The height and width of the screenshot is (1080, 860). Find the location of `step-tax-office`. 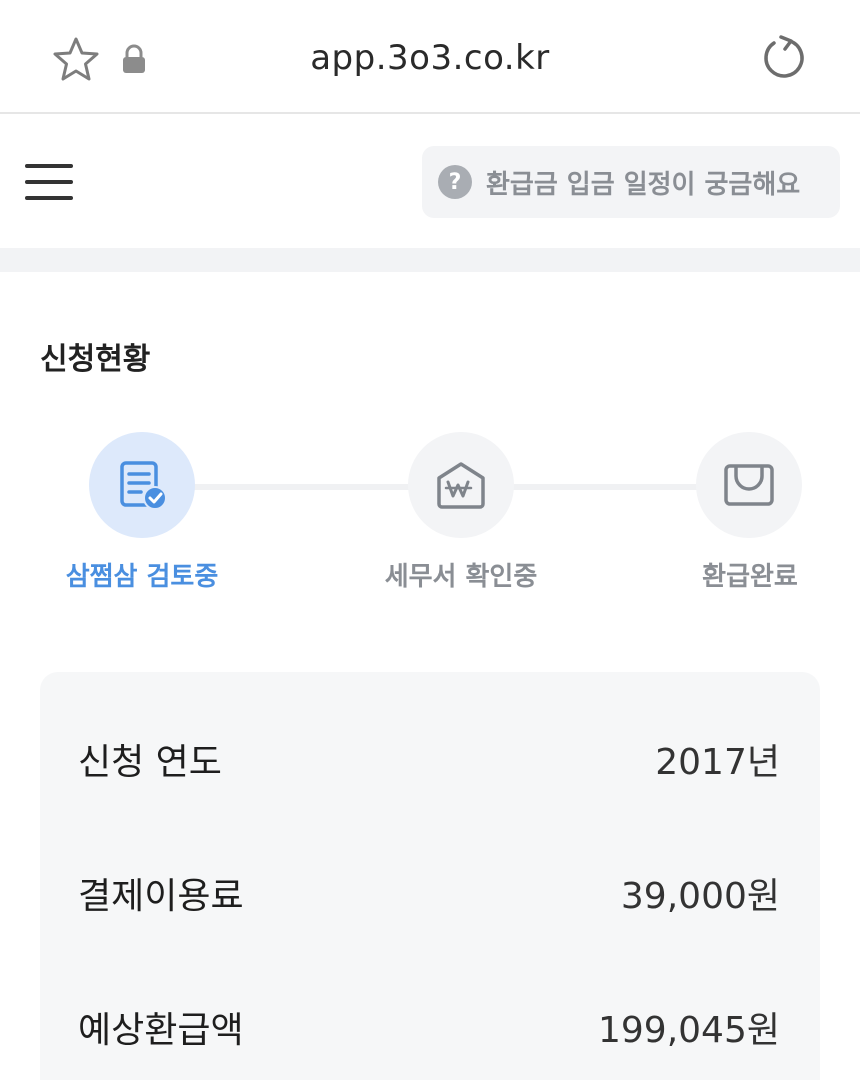

step-tax-office is located at coordinates (461, 485).